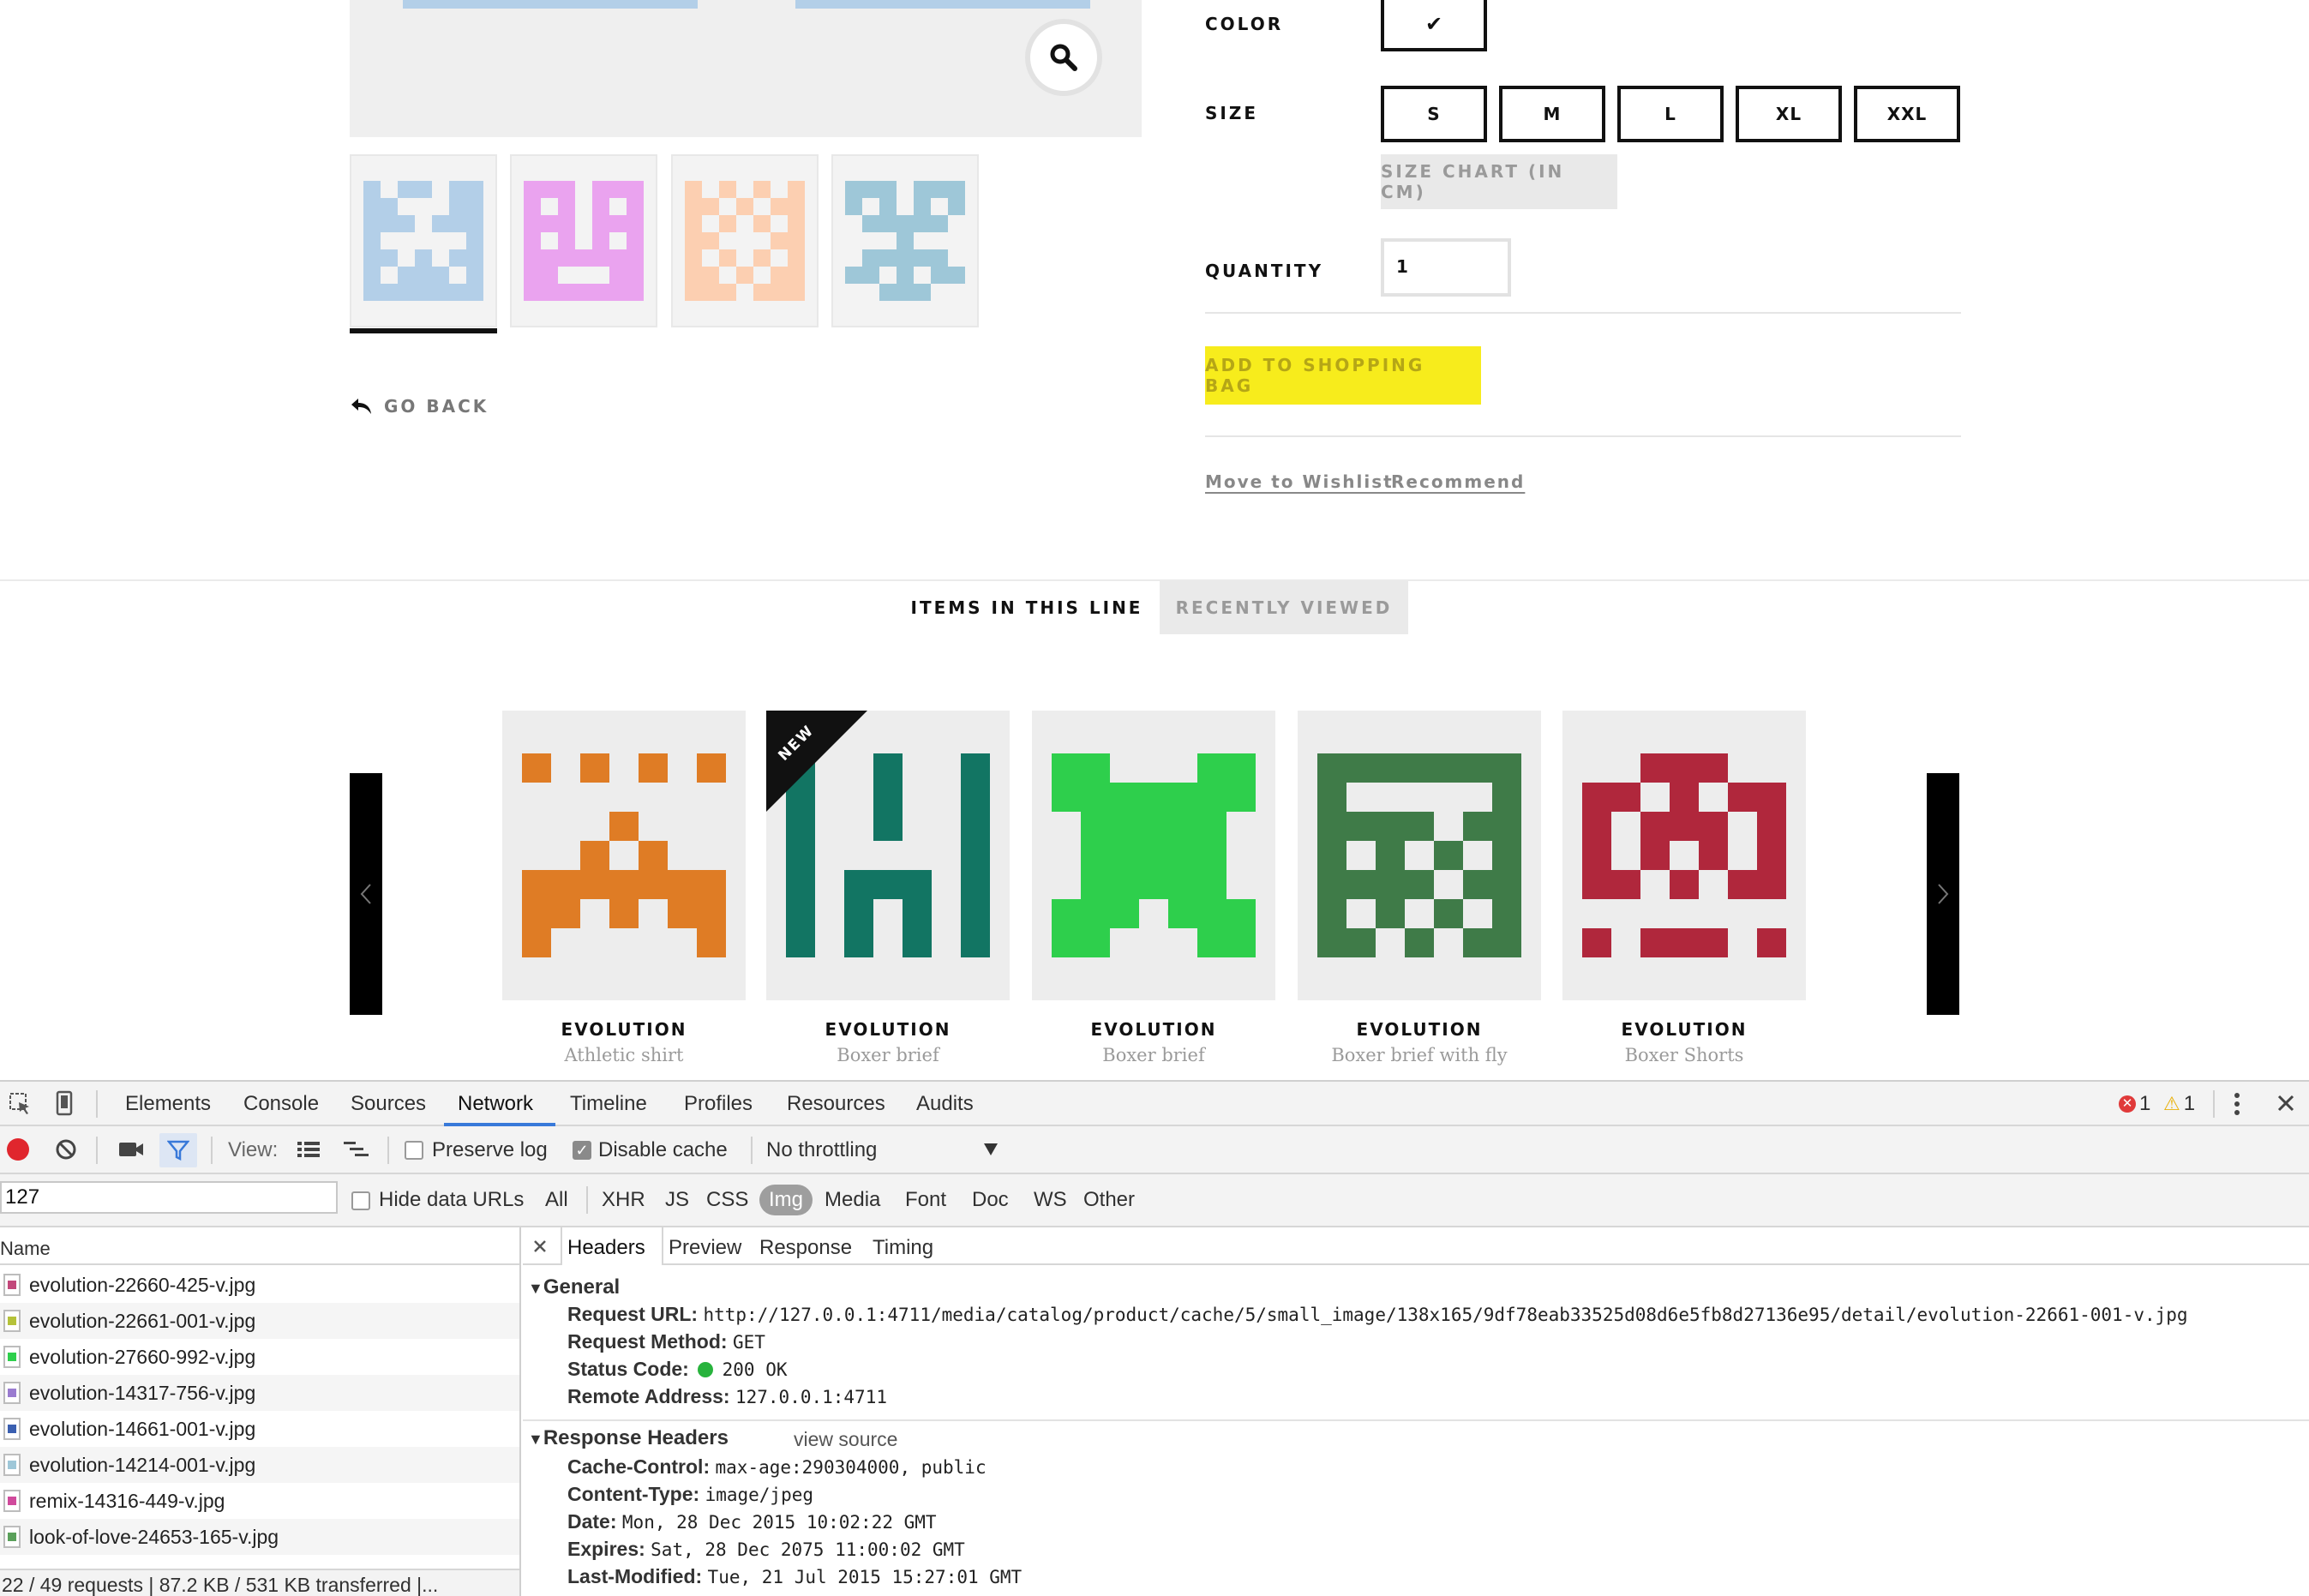 The height and width of the screenshot is (1596, 2309). I want to click on name-column-header: Name, so click(259, 1246).